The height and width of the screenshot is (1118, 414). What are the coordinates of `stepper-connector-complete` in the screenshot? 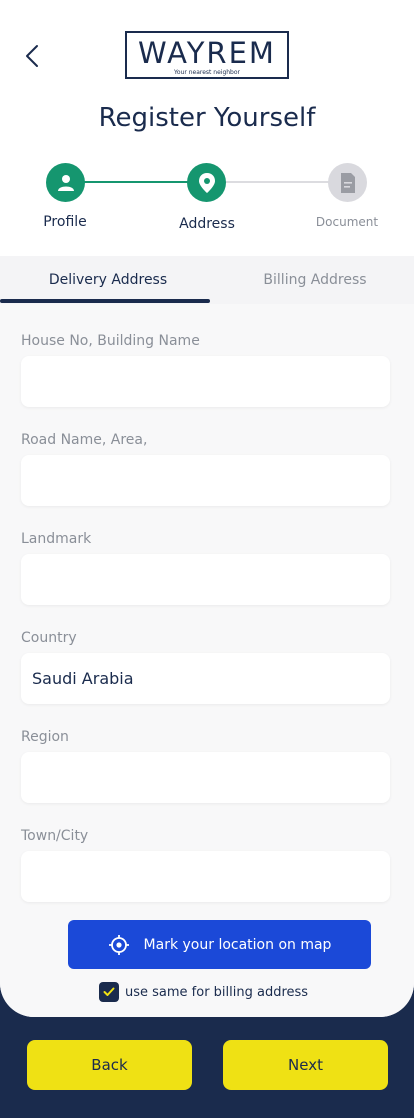 It's located at (136, 182).